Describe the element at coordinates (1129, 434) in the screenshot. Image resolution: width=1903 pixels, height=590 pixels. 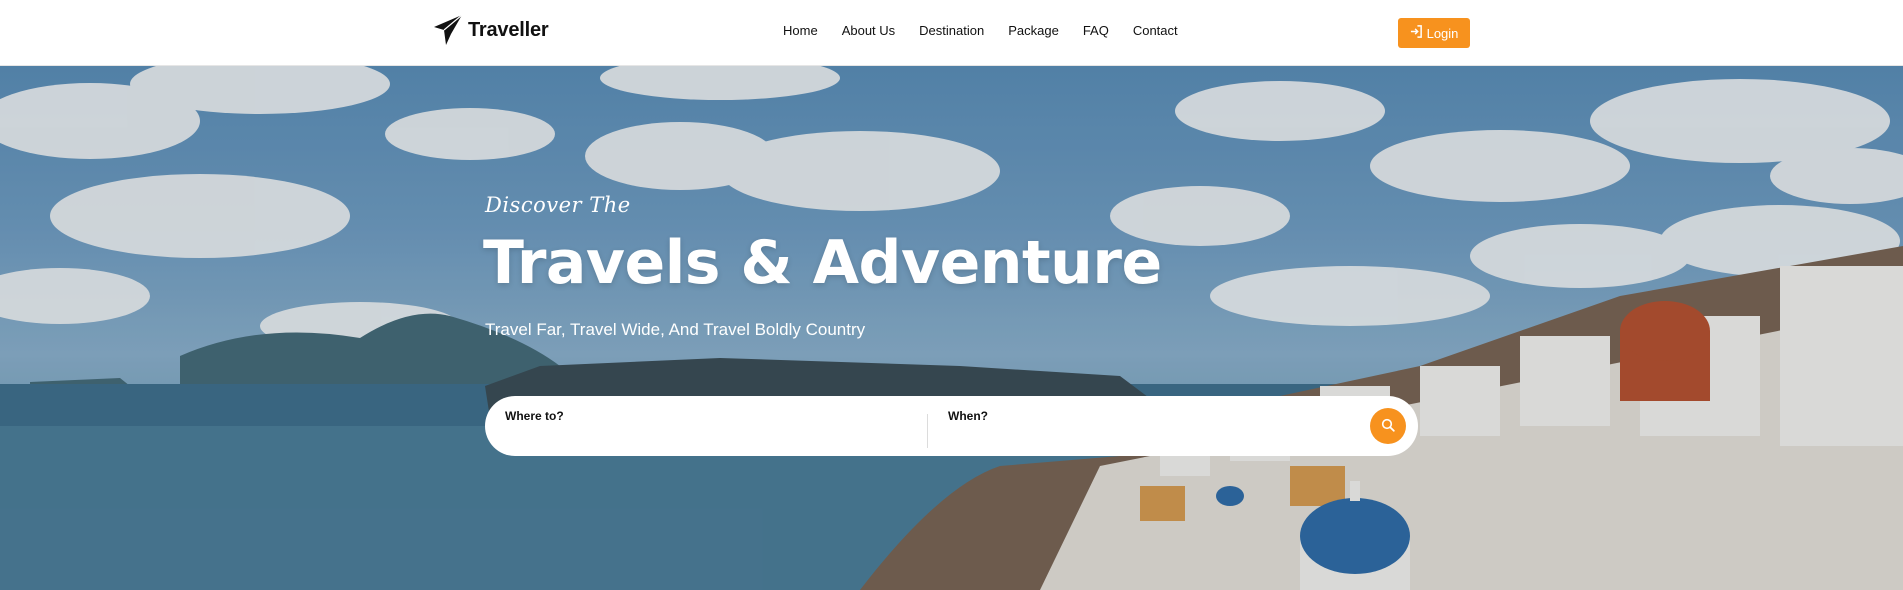
I see `when-input` at that location.